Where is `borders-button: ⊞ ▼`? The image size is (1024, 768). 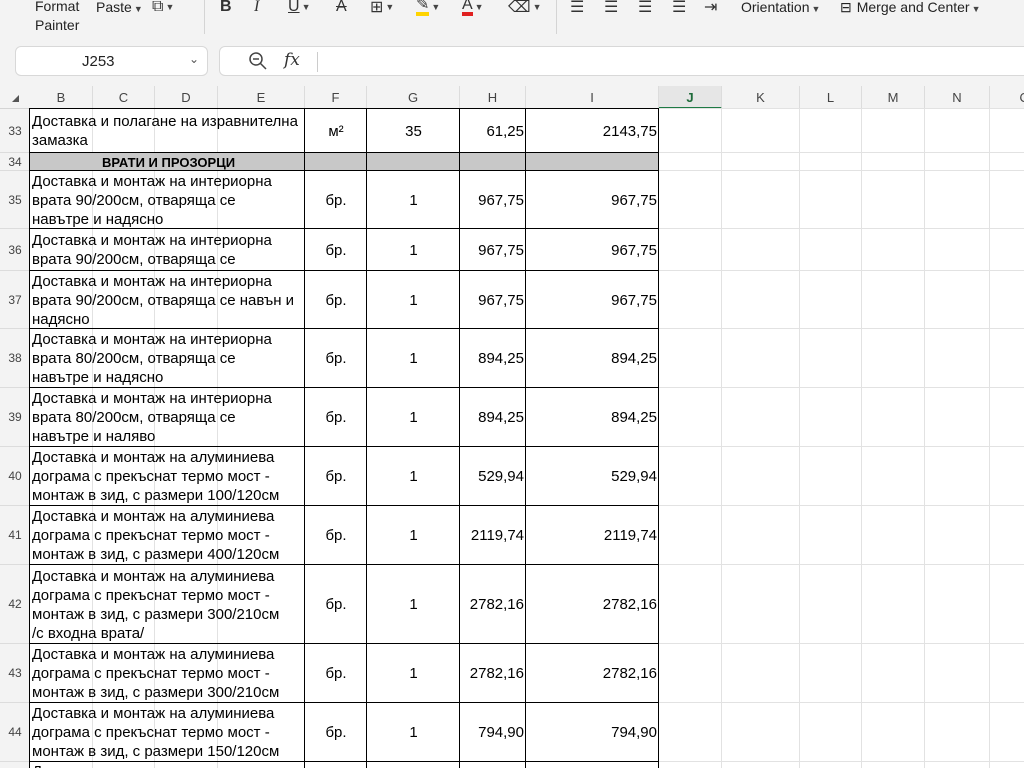 borders-button: ⊞ ▼ is located at coordinates (382, 8).